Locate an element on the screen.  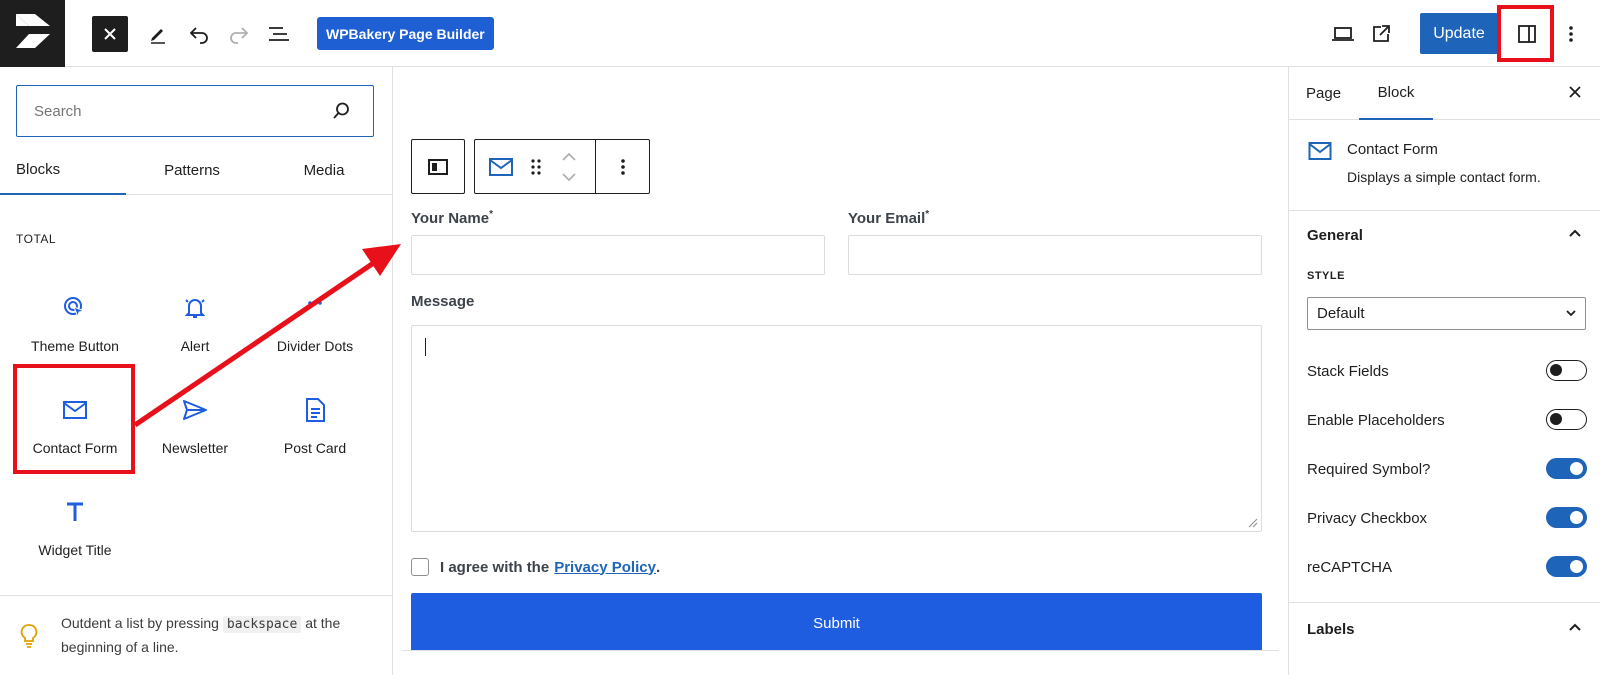
name-label: Your Name* is located at coordinates (452, 218).